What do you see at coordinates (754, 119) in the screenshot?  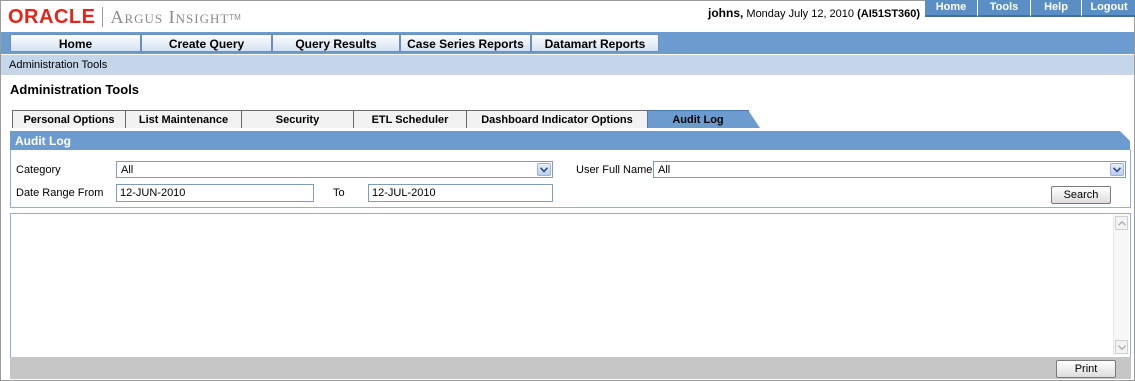 I see `active-tab-corner` at bounding box center [754, 119].